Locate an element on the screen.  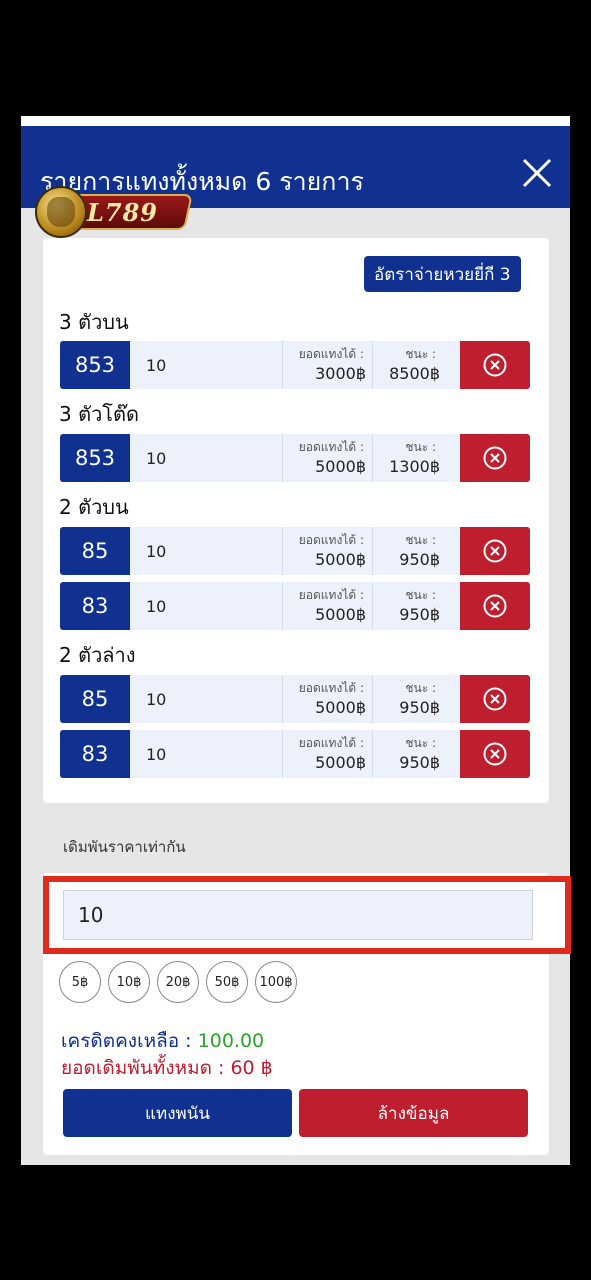
credit-balance: เครดิตคงเหลือ : 100.00 is located at coordinates (162, 1041).